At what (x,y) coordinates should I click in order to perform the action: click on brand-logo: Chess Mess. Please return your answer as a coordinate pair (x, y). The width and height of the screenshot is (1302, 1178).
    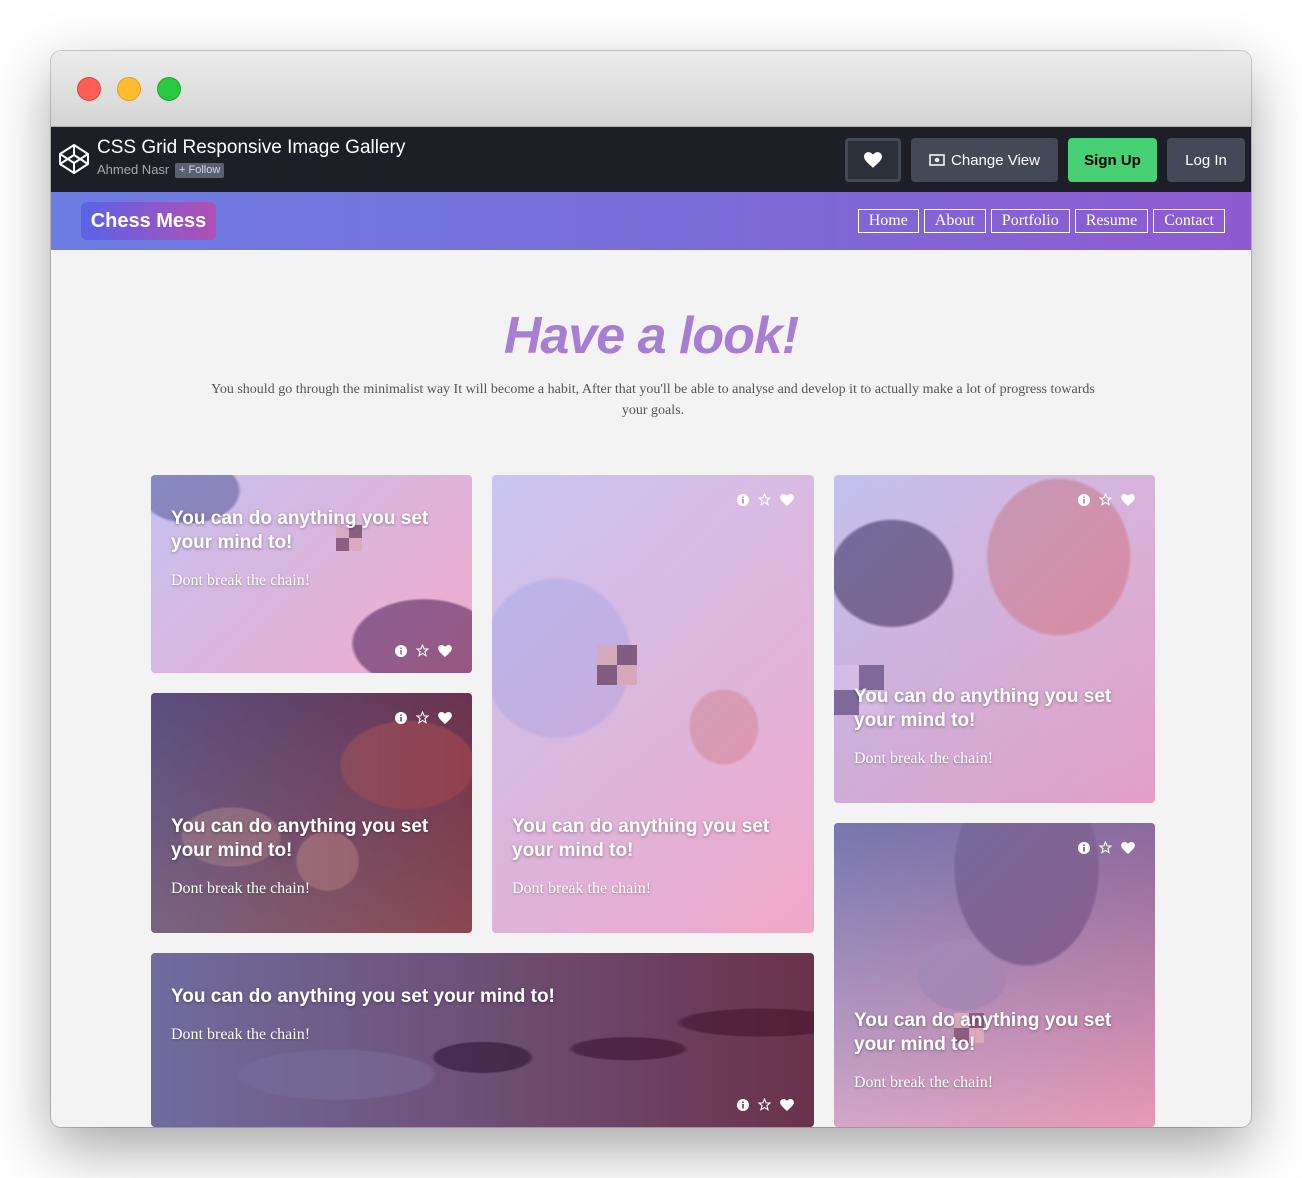
    Looking at the image, I should click on (148, 221).